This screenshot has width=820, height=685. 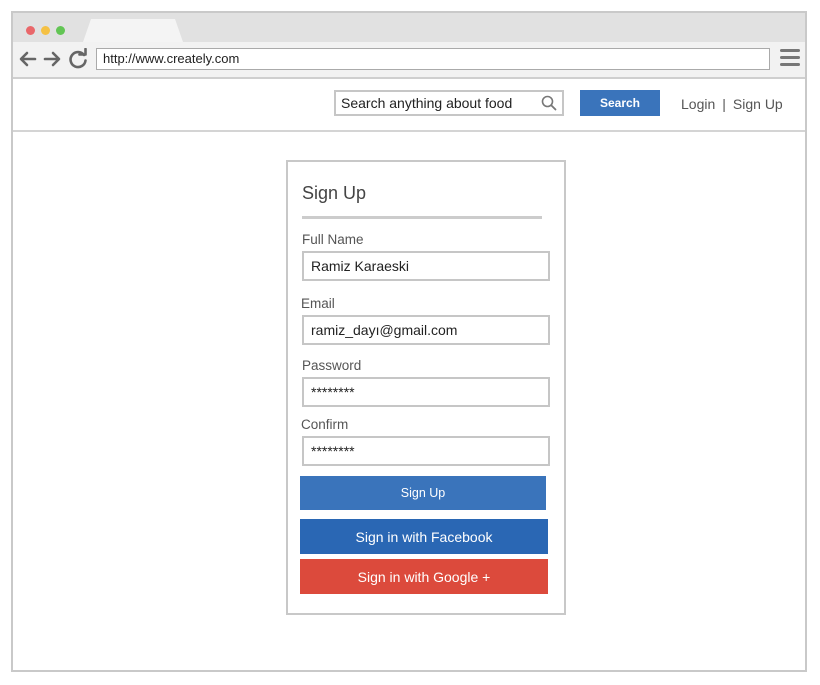 I want to click on search-input, so click(x=441, y=103).